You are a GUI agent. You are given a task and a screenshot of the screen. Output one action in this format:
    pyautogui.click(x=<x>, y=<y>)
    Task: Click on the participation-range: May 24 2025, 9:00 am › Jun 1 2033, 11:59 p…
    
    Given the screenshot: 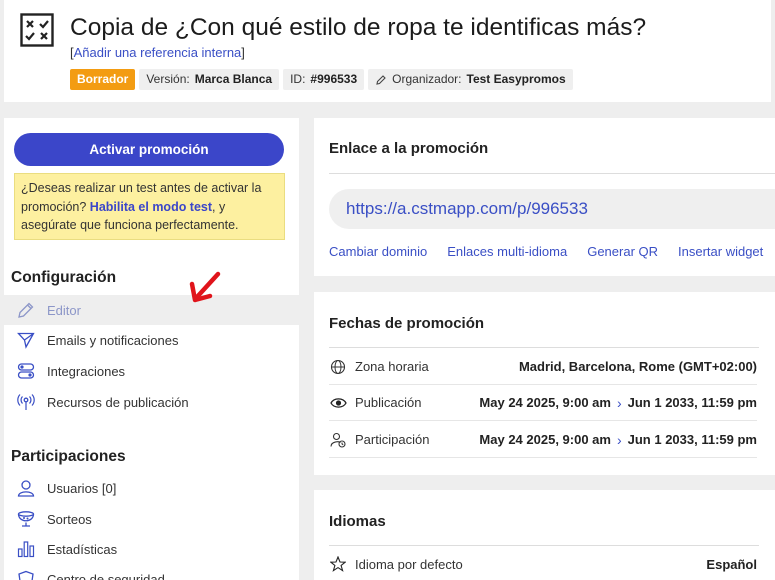 What is the action you would take?
    pyautogui.click(x=618, y=440)
    